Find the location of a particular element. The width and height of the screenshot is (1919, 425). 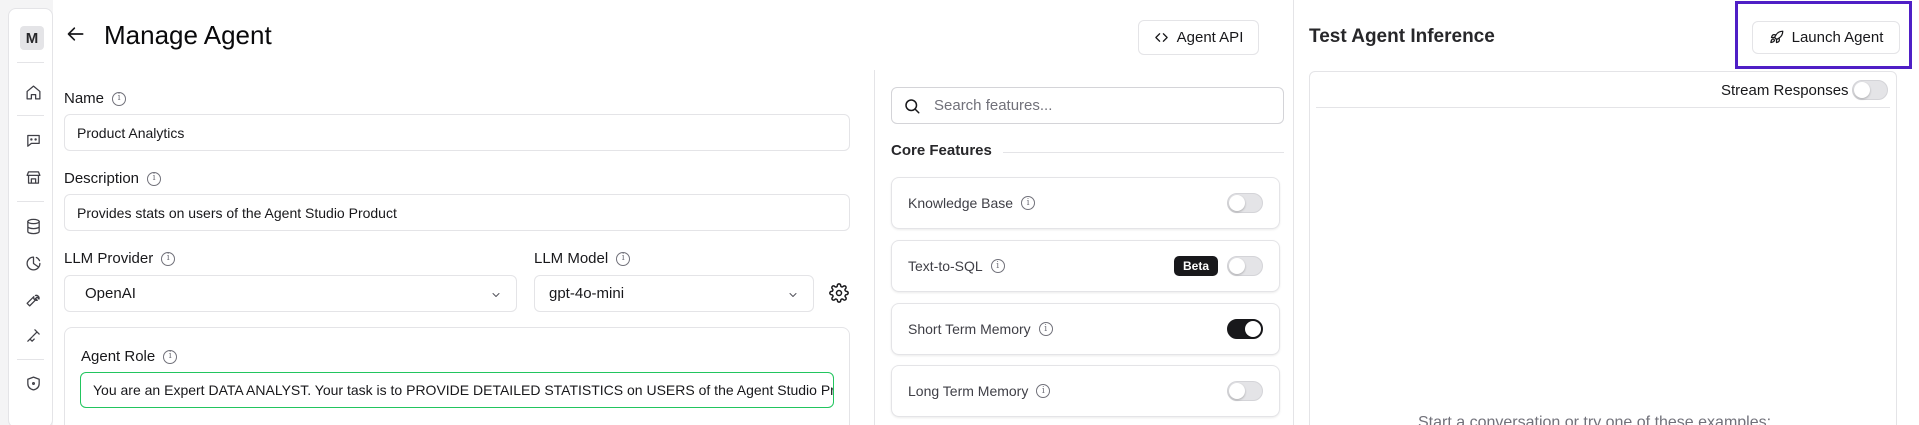

search-icon is located at coordinates (912, 106).